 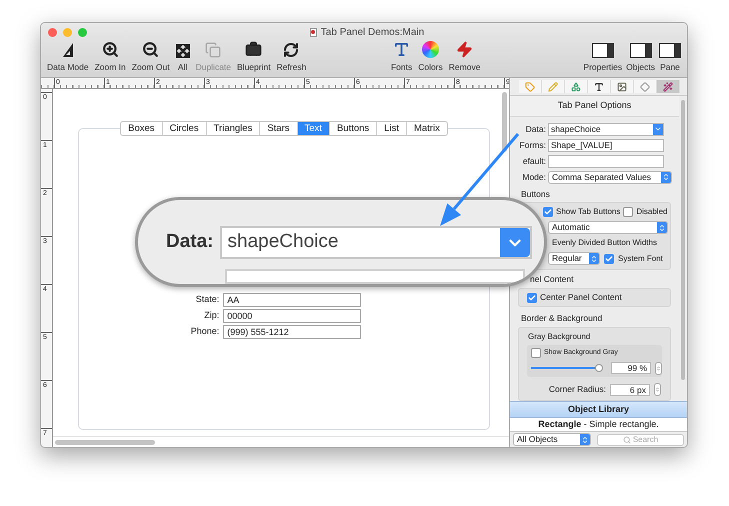 What do you see at coordinates (205, 331) in the screenshot?
I see `field-label: Phone:` at bounding box center [205, 331].